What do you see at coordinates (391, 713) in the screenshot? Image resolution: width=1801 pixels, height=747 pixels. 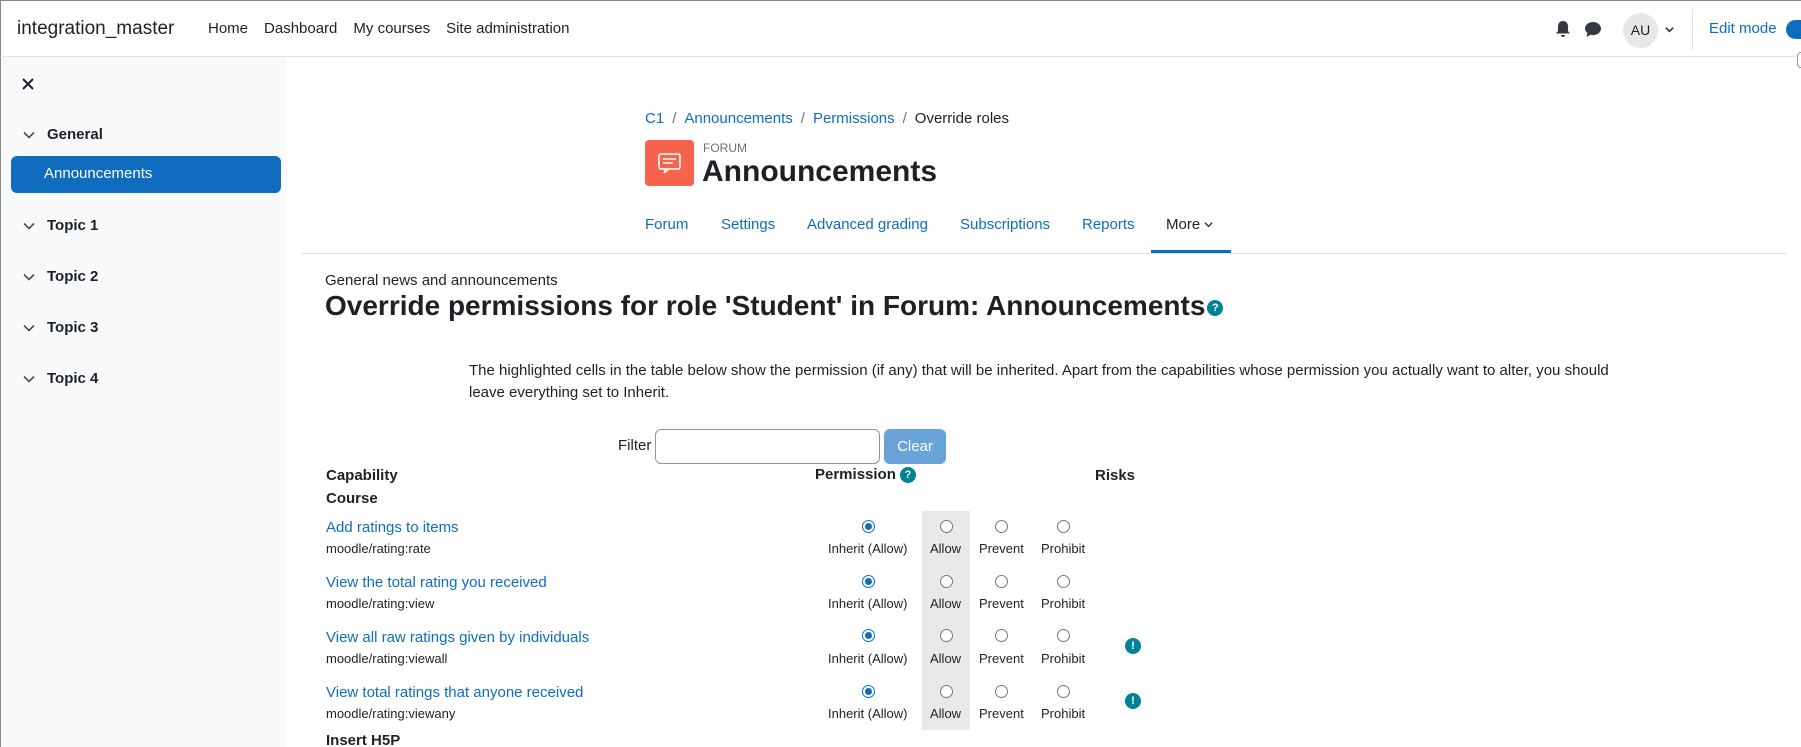 I see `capability-code: moodle/rating:viewany` at bounding box center [391, 713].